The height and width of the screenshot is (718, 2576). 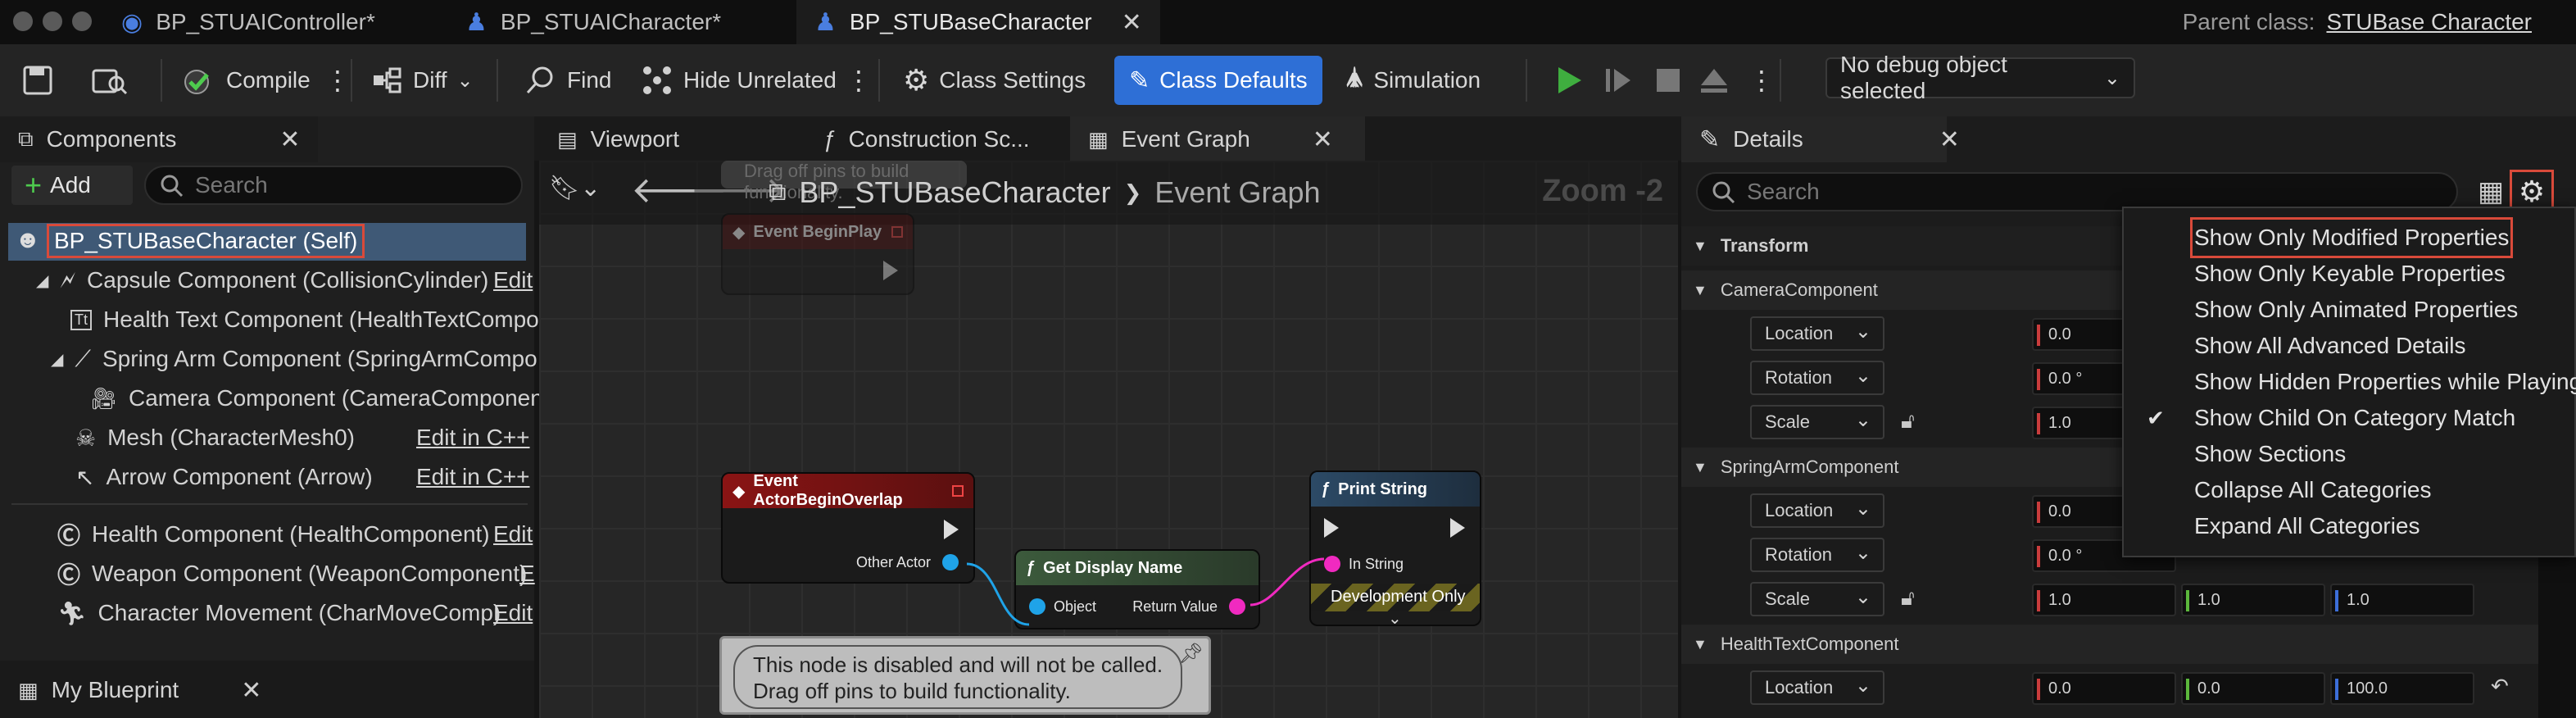 What do you see at coordinates (1768, 139) in the screenshot?
I see `details-title: Details` at bounding box center [1768, 139].